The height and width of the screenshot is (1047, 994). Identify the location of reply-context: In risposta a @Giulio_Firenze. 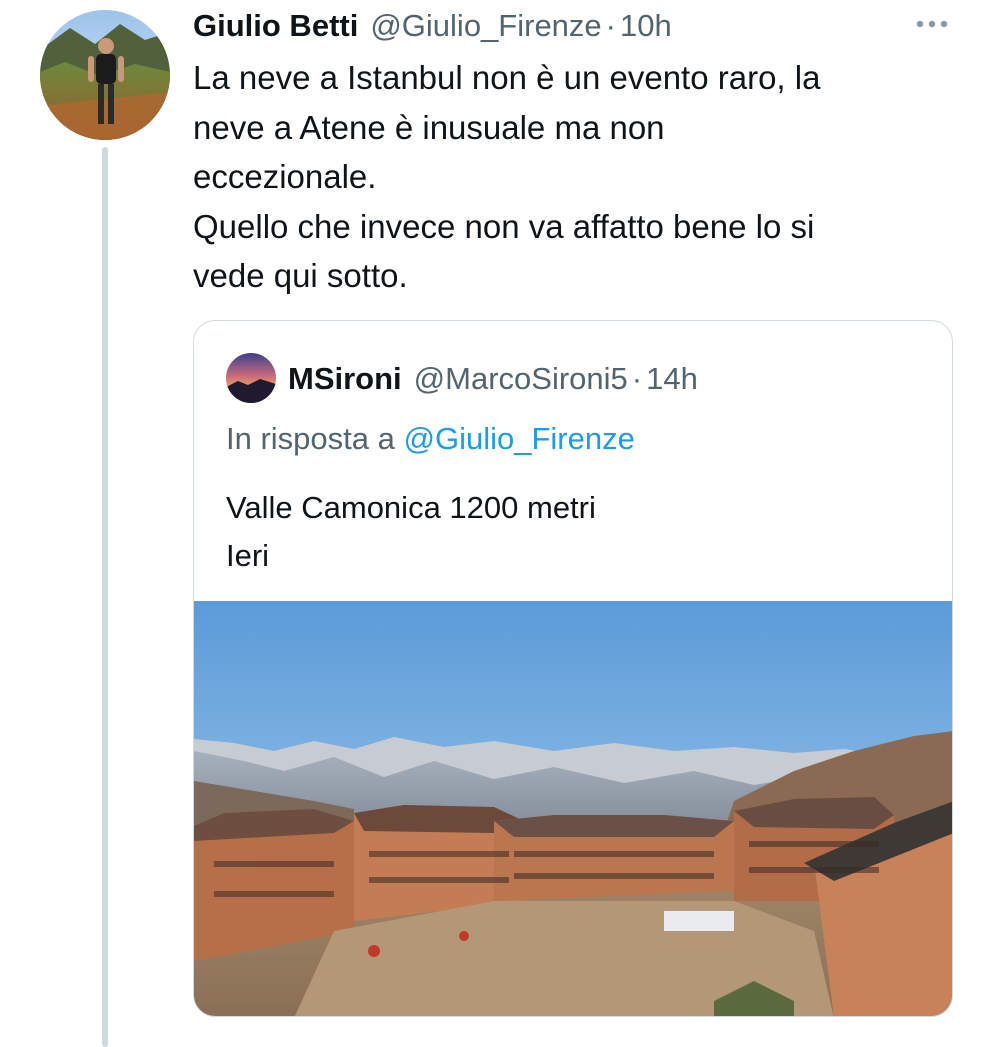
(430, 439).